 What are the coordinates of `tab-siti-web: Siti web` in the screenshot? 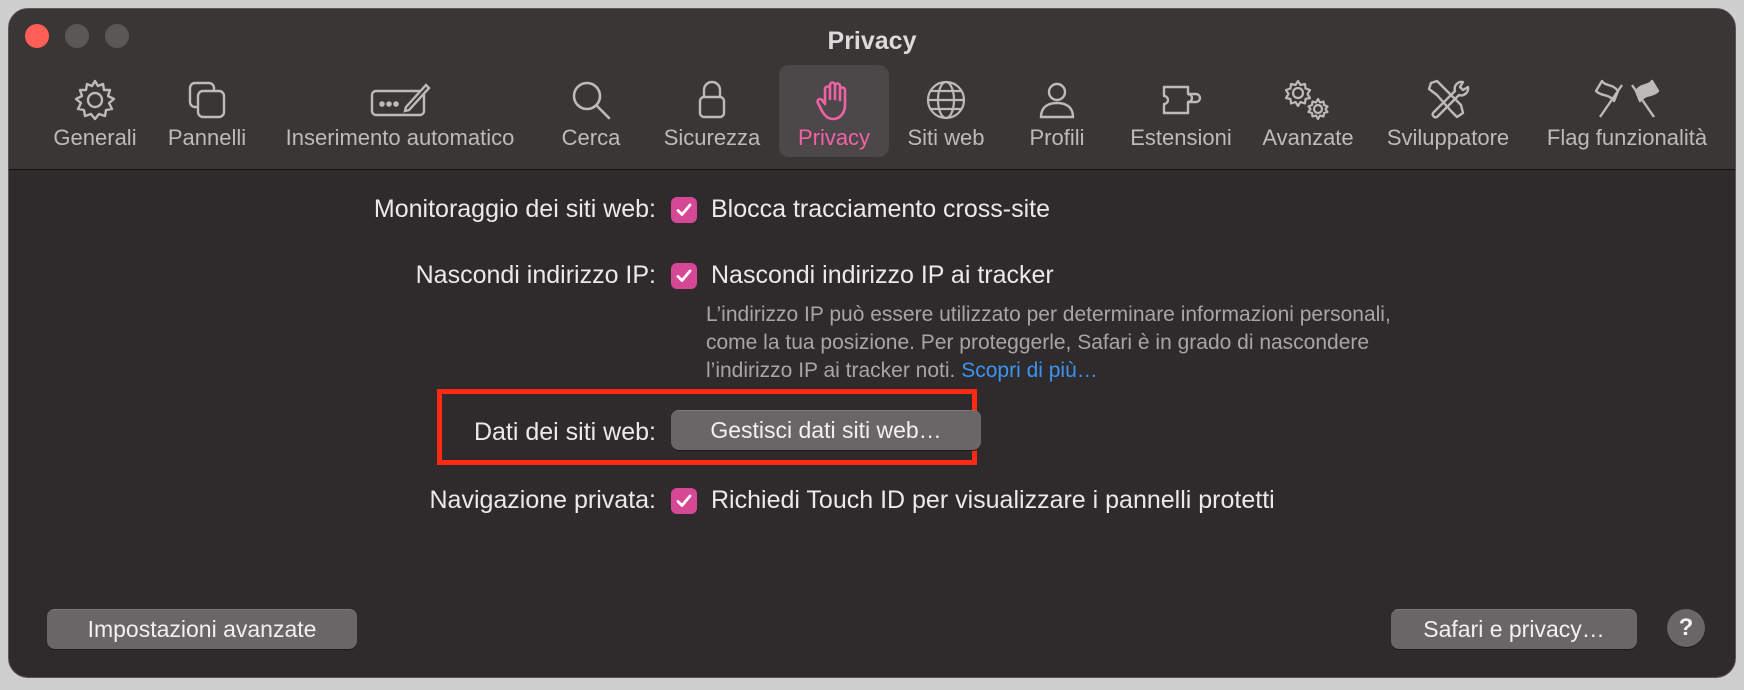 It's located at (946, 111).